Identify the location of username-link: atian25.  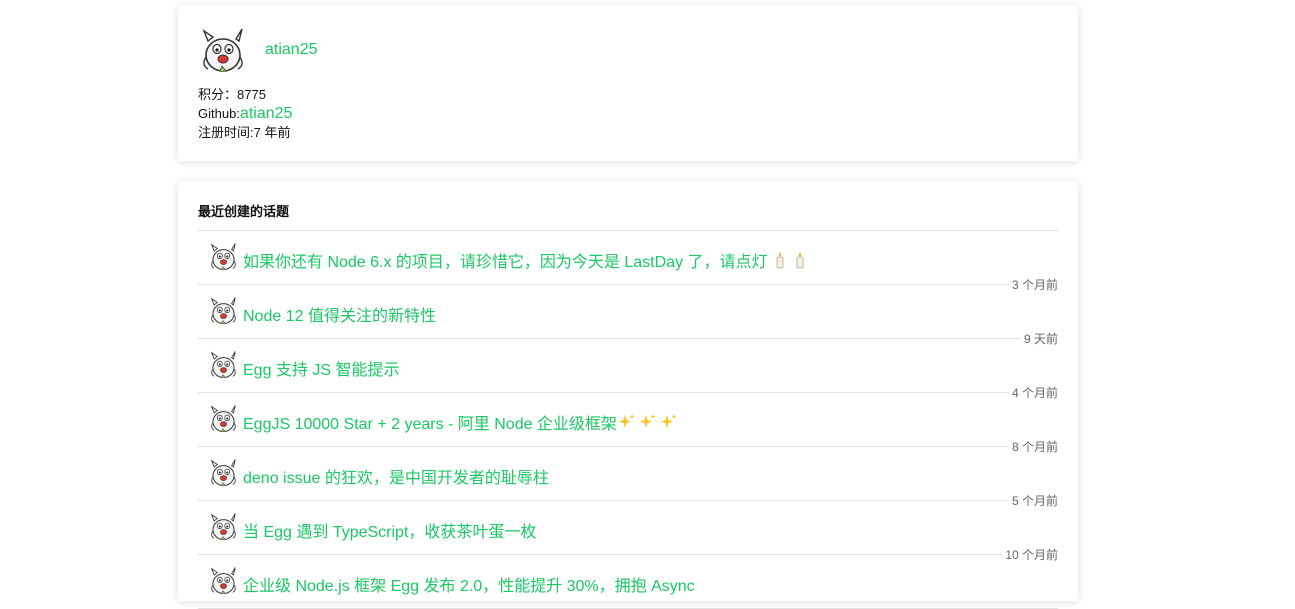
(291, 50).